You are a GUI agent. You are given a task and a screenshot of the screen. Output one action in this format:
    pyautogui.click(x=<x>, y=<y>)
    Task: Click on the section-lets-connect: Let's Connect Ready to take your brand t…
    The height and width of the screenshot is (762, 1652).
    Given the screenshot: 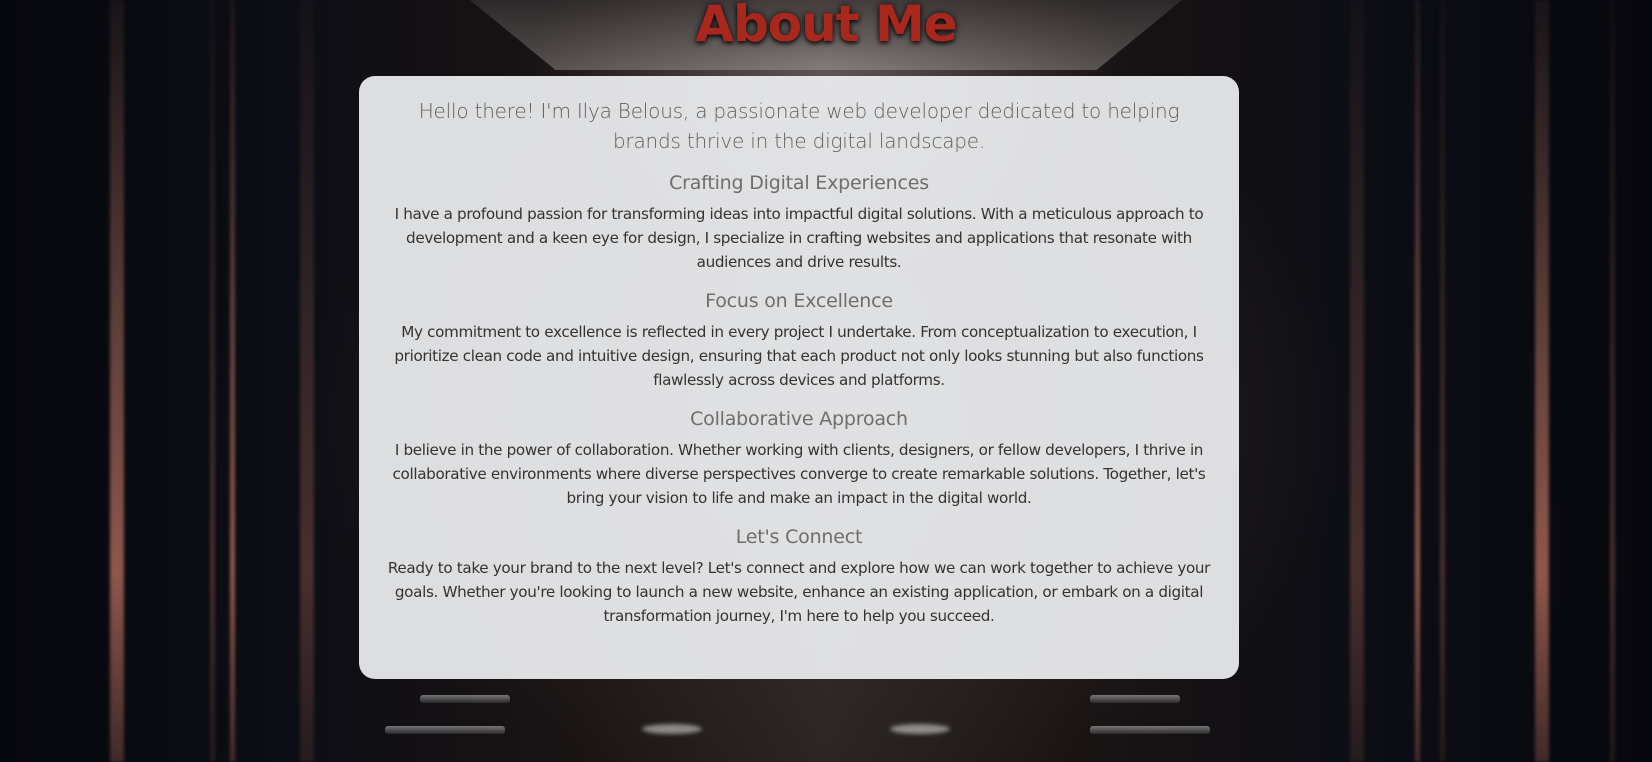 What is the action you would take?
    pyautogui.click(x=799, y=576)
    